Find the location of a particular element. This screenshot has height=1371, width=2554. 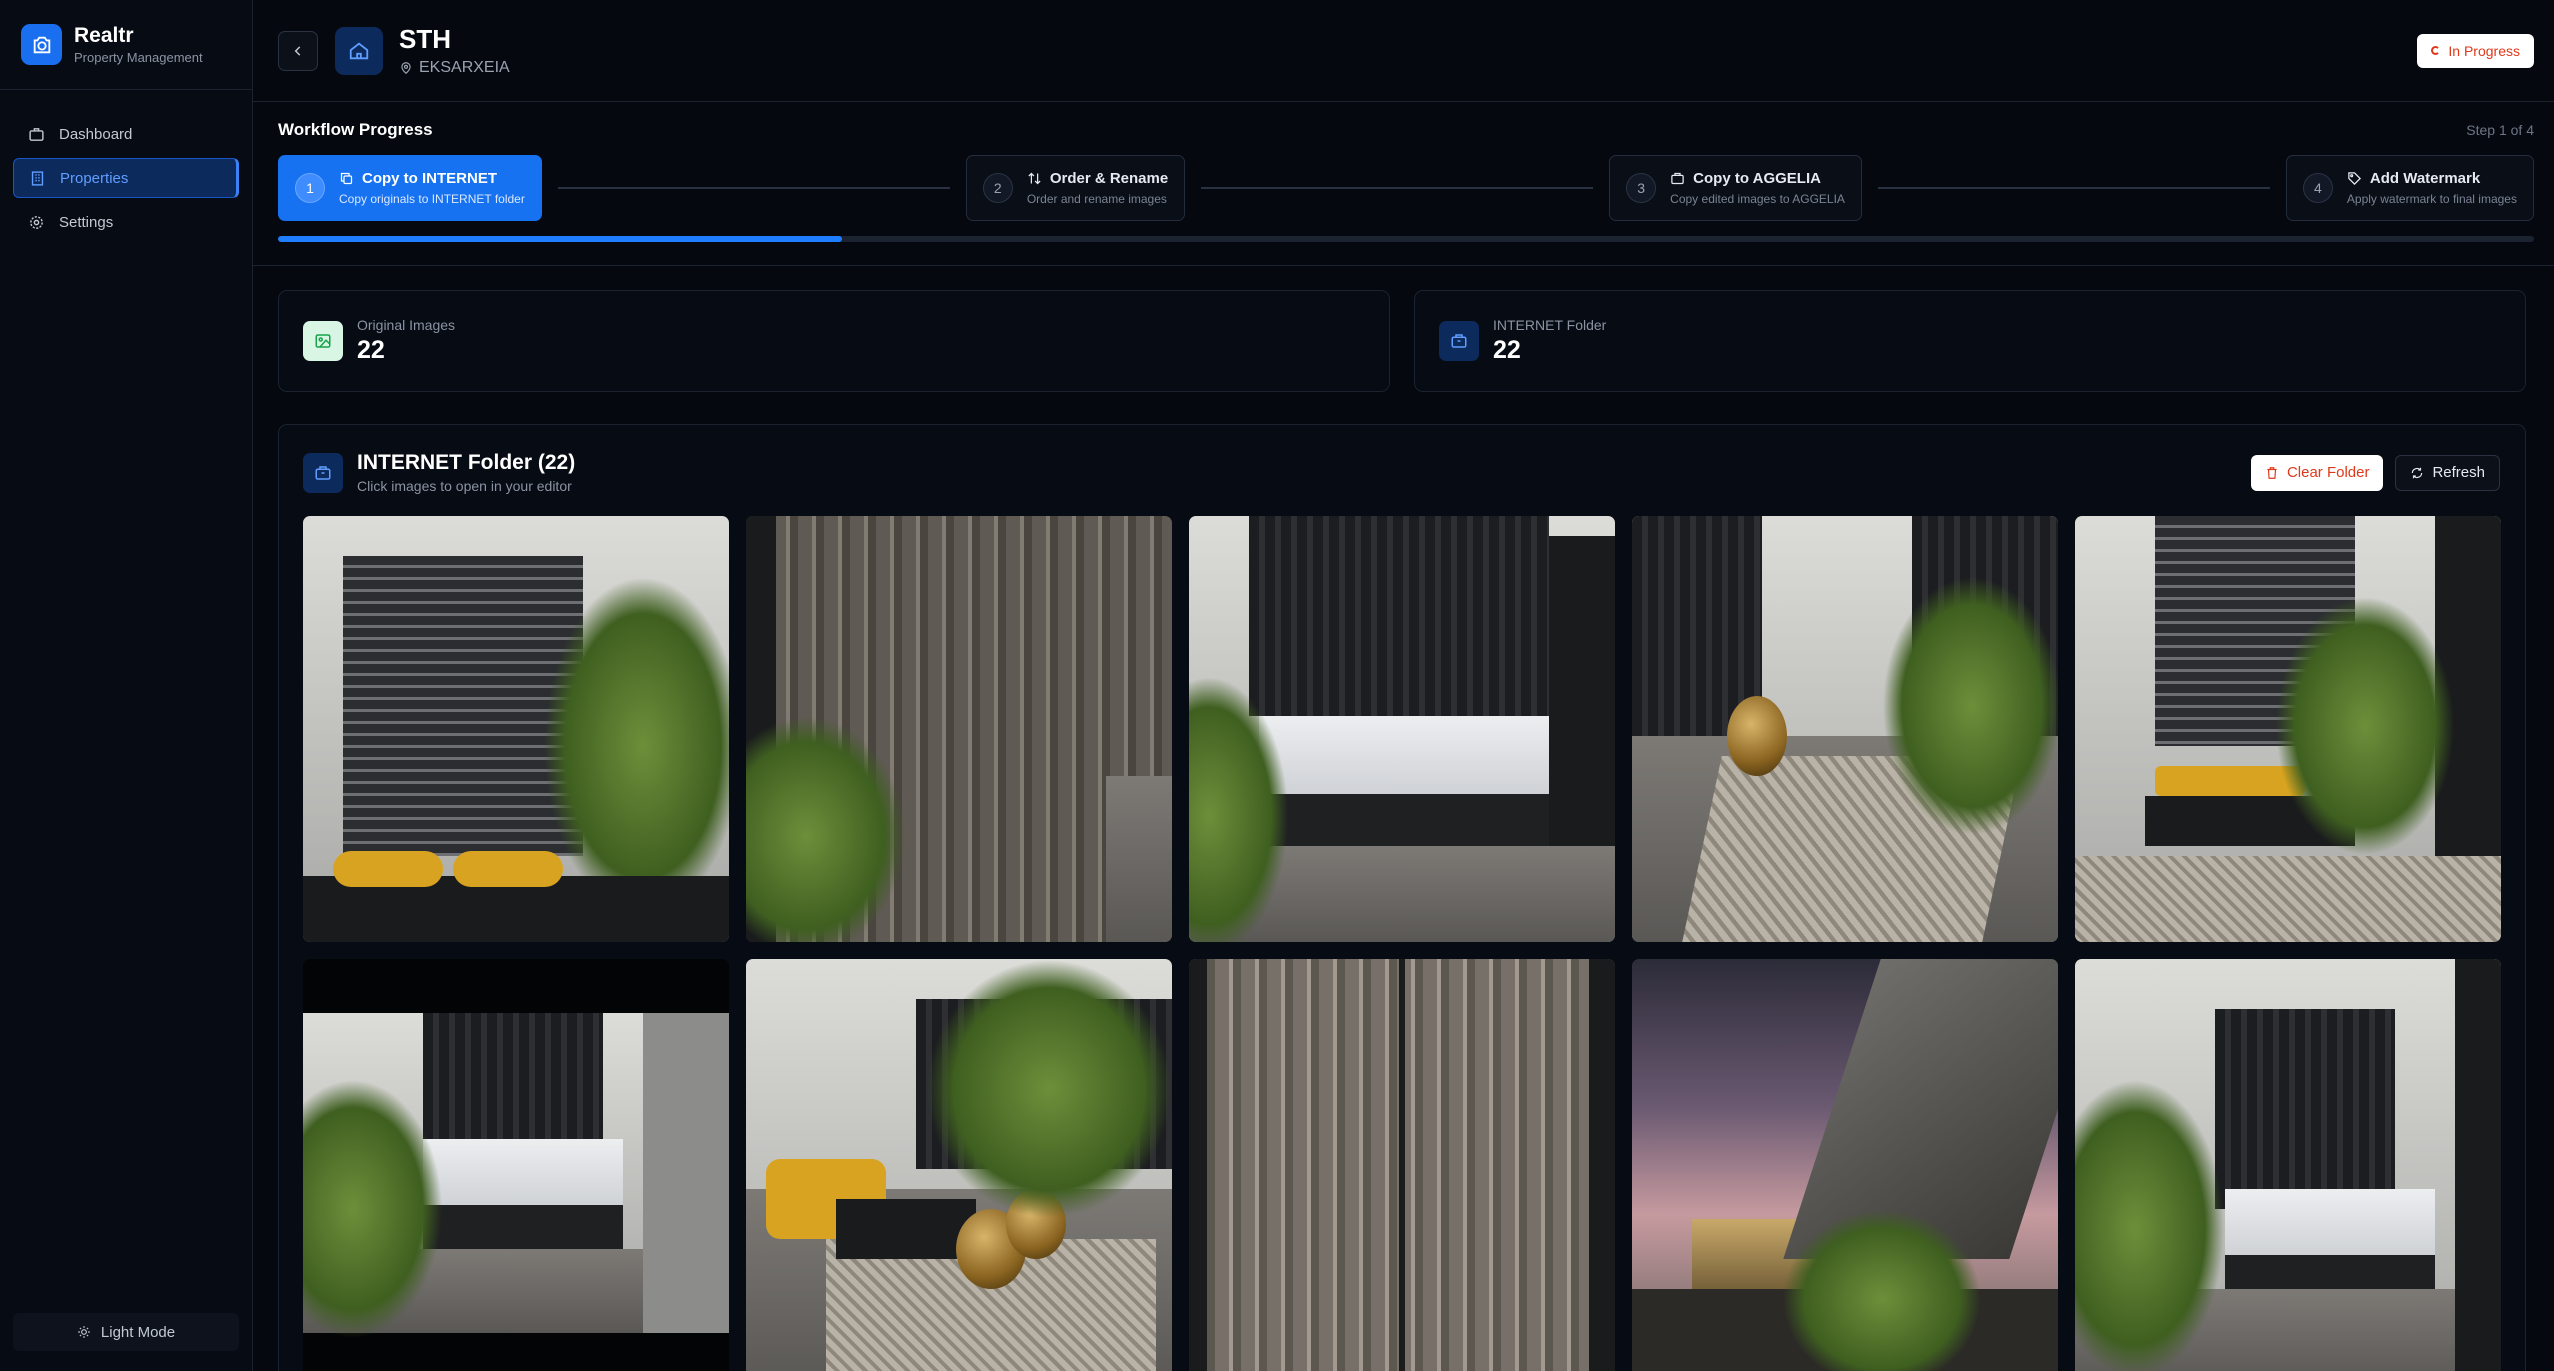

step-number: 2 is located at coordinates (997, 188).